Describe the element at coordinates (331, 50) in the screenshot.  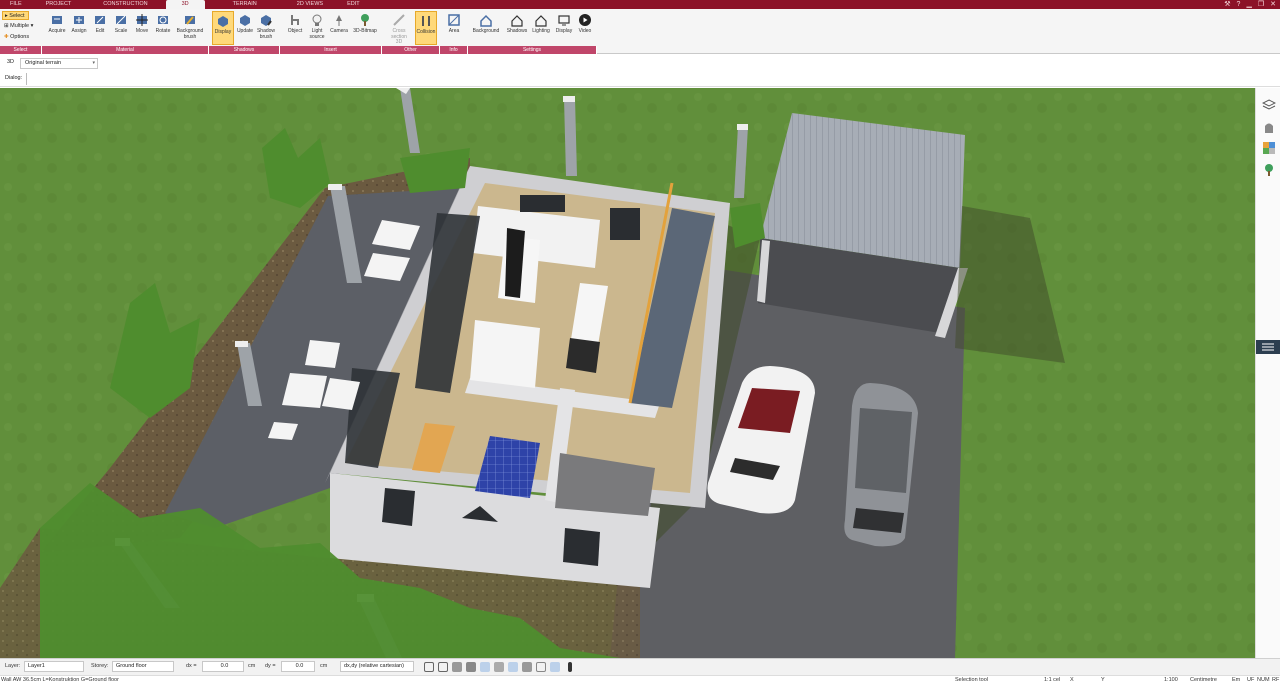
I see `insert-group-label: Insert` at that location.